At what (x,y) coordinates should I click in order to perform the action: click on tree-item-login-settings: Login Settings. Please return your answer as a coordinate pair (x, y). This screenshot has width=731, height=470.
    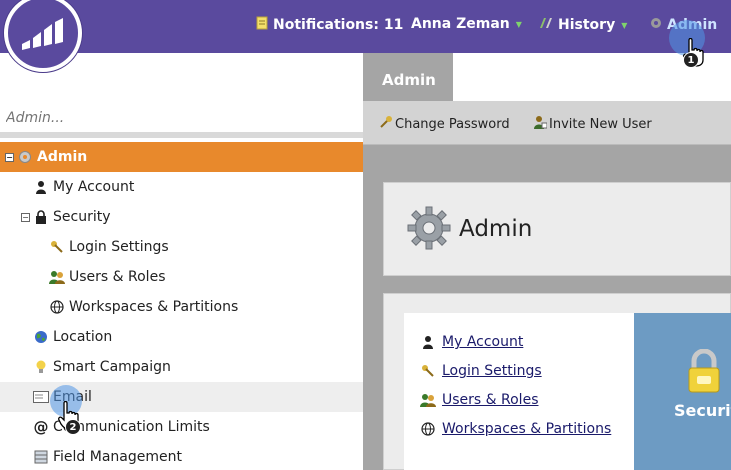
    Looking at the image, I should click on (181, 247).